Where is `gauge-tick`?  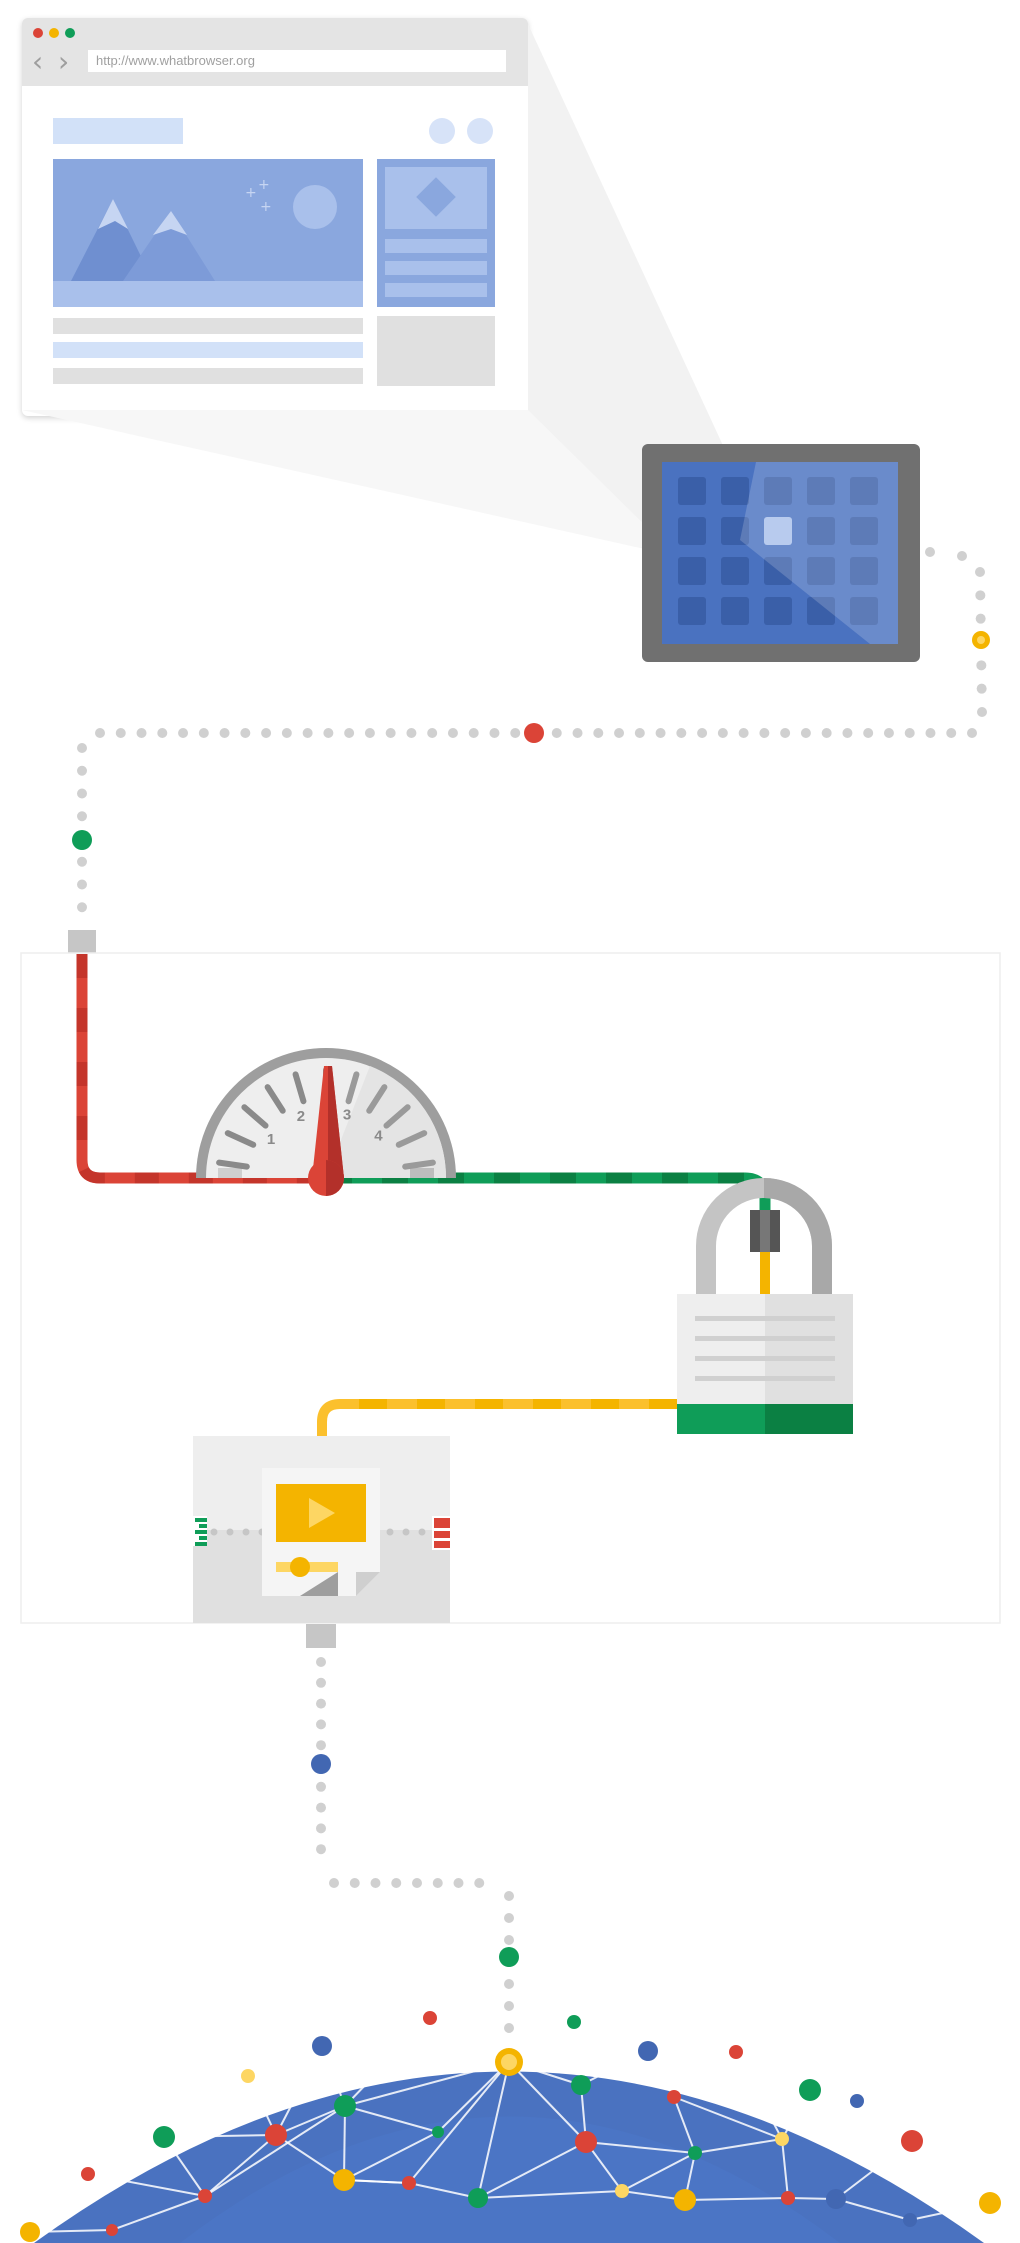 gauge-tick is located at coordinates (419, 1164).